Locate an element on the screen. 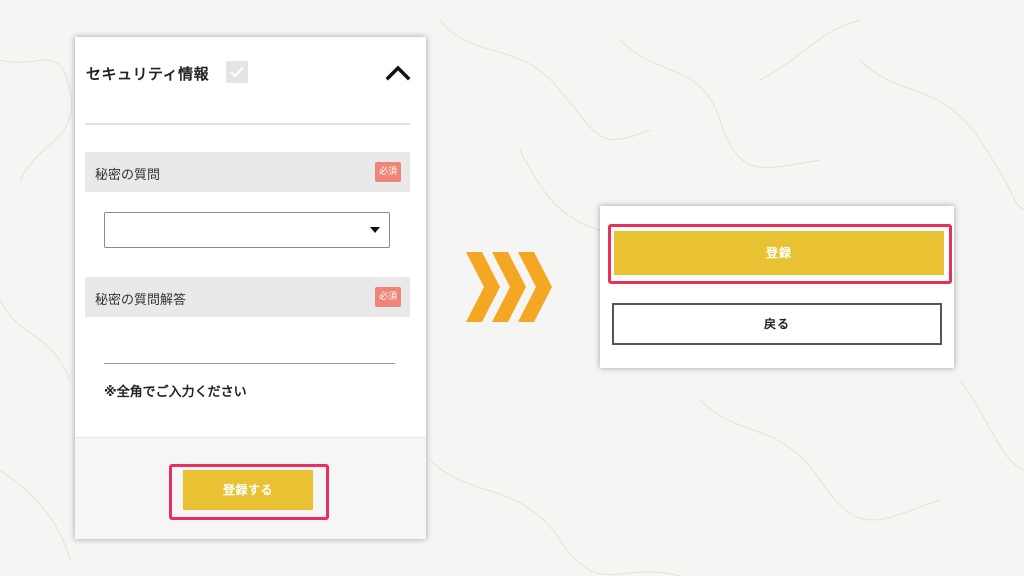  section-header: セキュリティ情報 is located at coordinates (250, 73).